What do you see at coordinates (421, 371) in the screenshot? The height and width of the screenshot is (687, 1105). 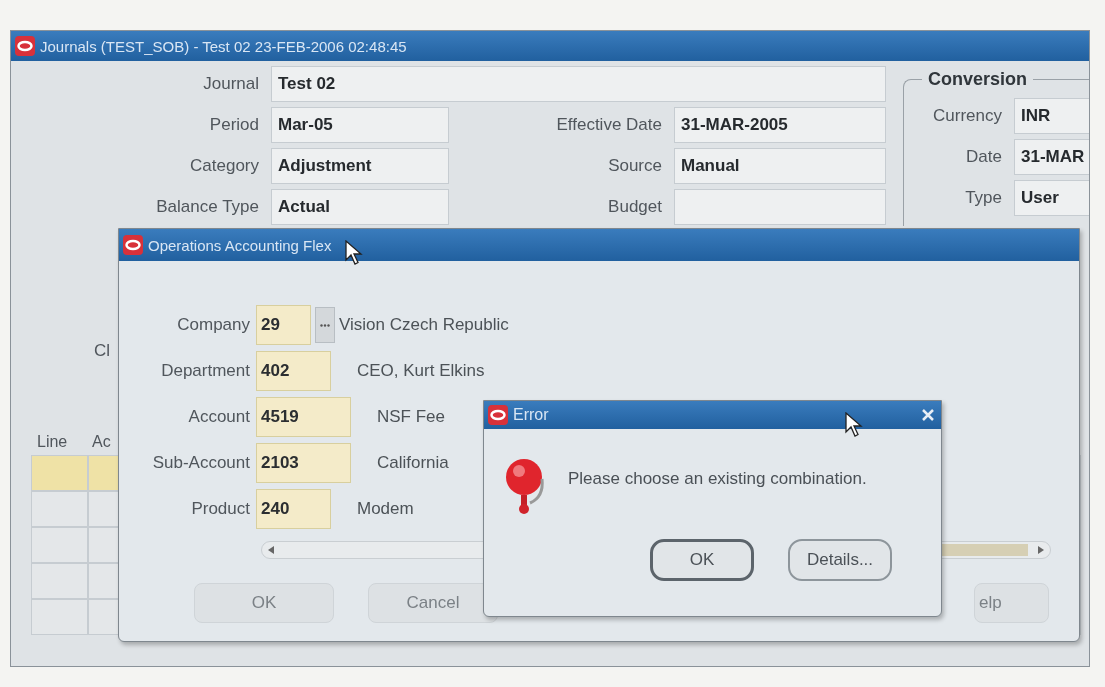 I see `segment-description: CEO, Kurt Elkins` at bounding box center [421, 371].